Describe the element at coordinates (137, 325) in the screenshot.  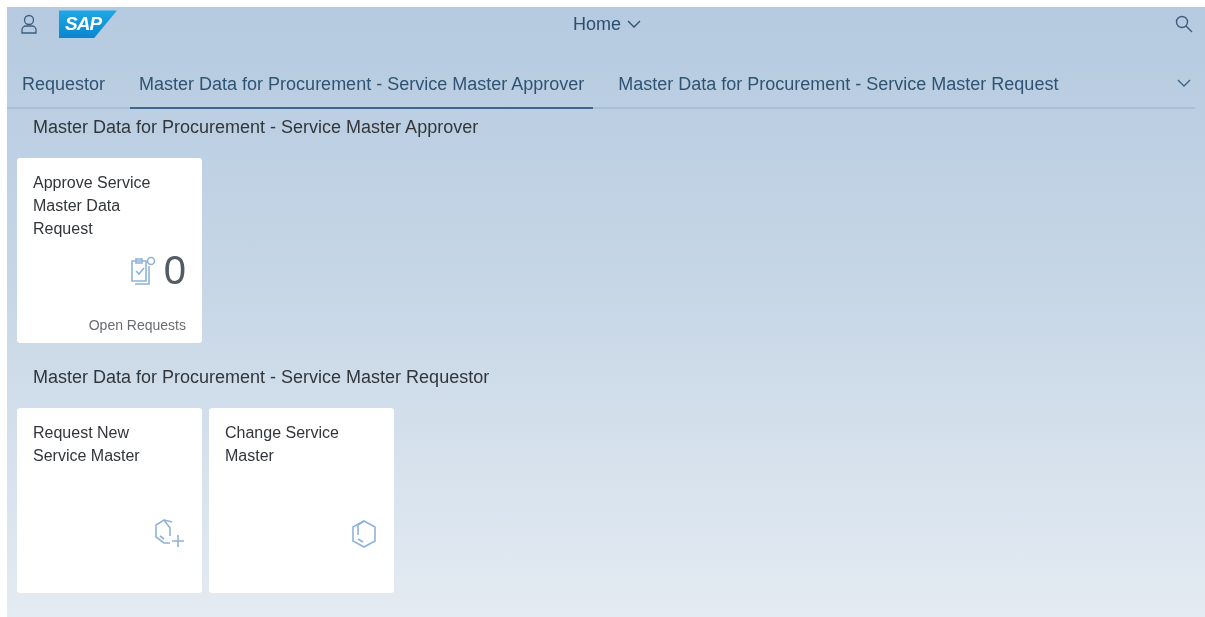
I see `tile-footer: Open Requests` at that location.